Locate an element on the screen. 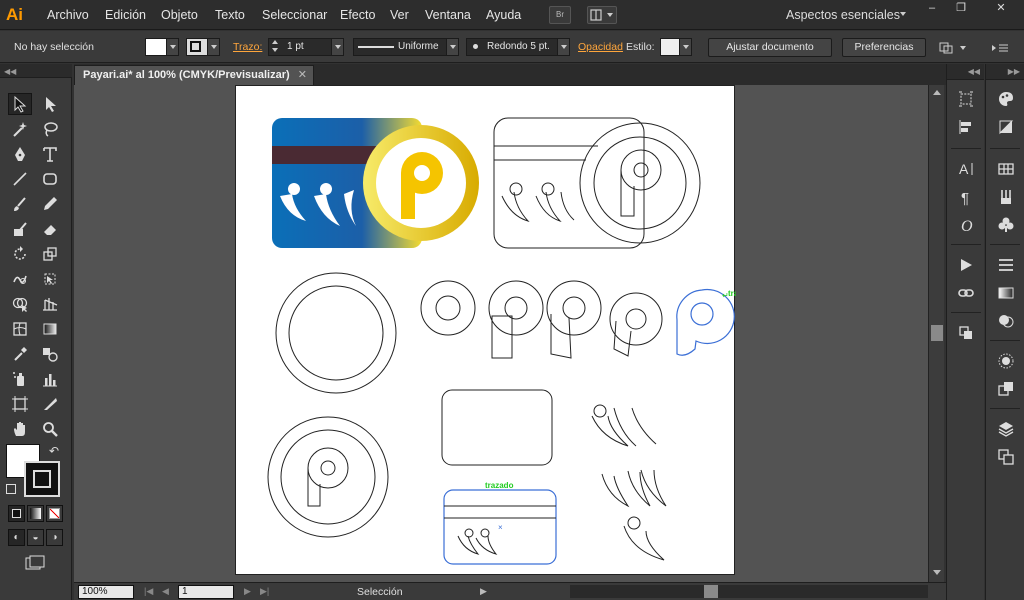 The height and width of the screenshot is (600, 1024). zoom-select: 100% is located at coordinates (106, 592).